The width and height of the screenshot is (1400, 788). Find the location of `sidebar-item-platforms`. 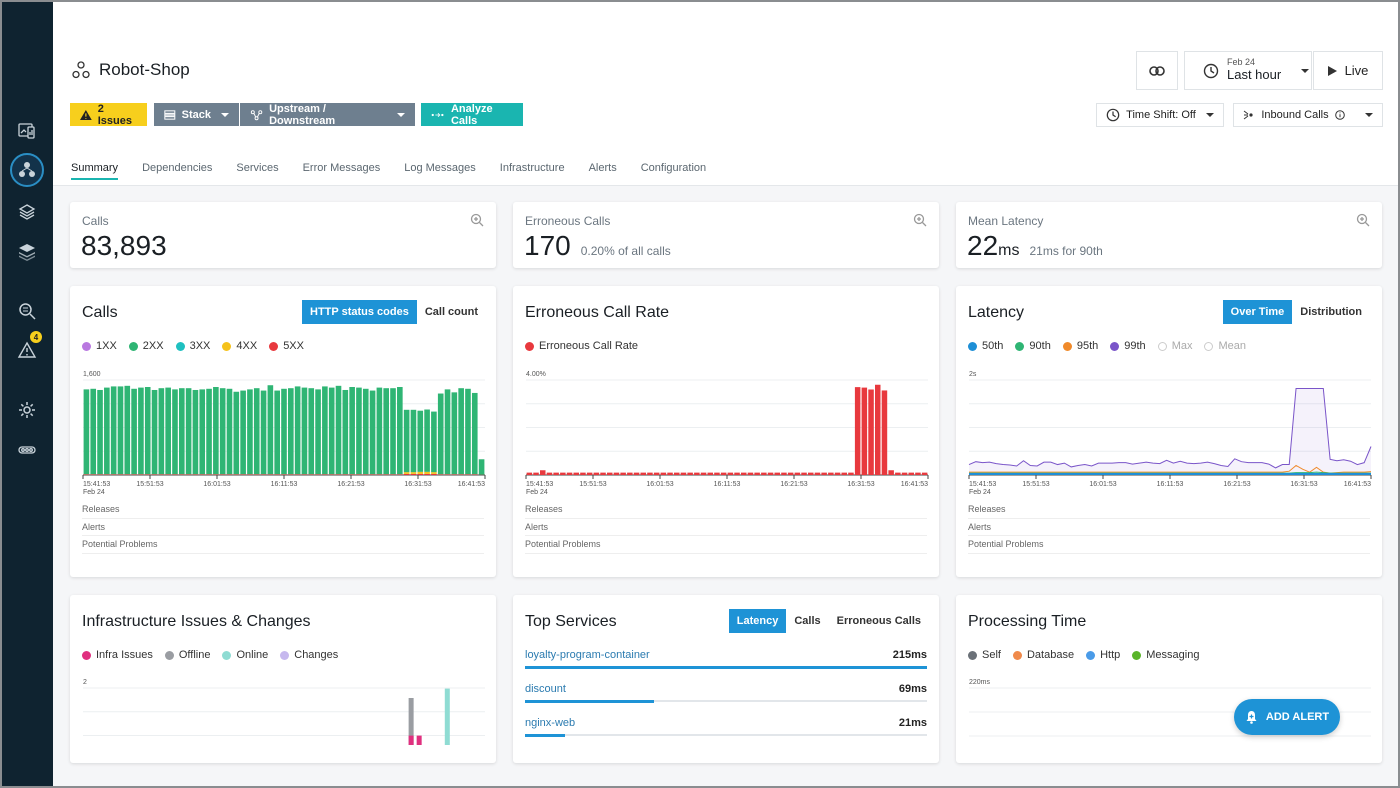

sidebar-item-platforms is located at coordinates (27, 212).